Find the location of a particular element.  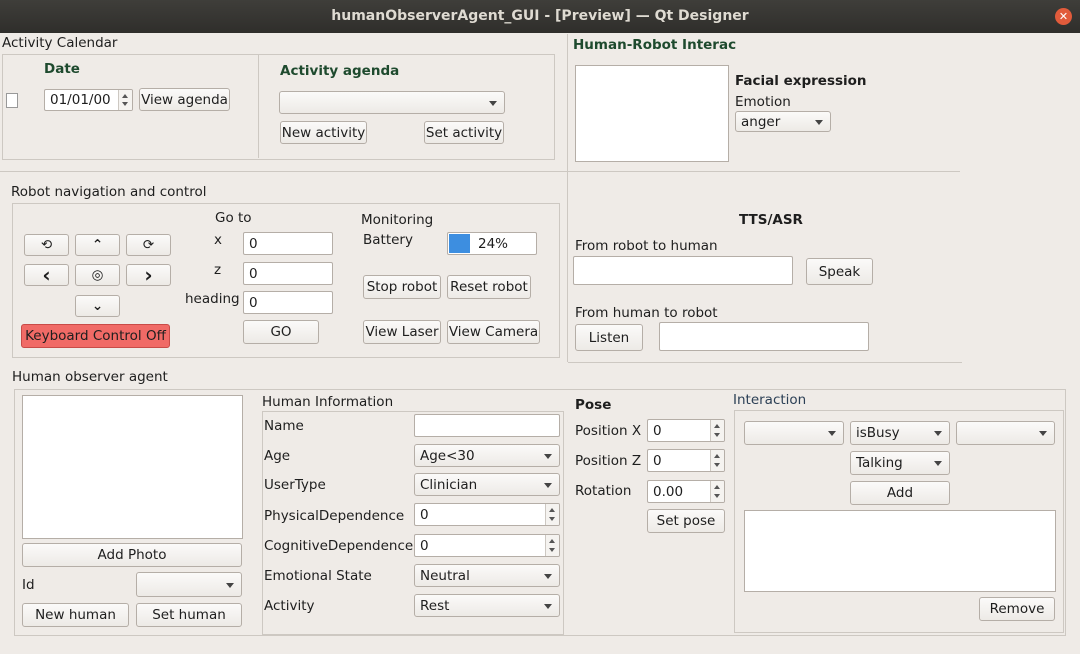

id-label: Id is located at coordinates (28, 585).